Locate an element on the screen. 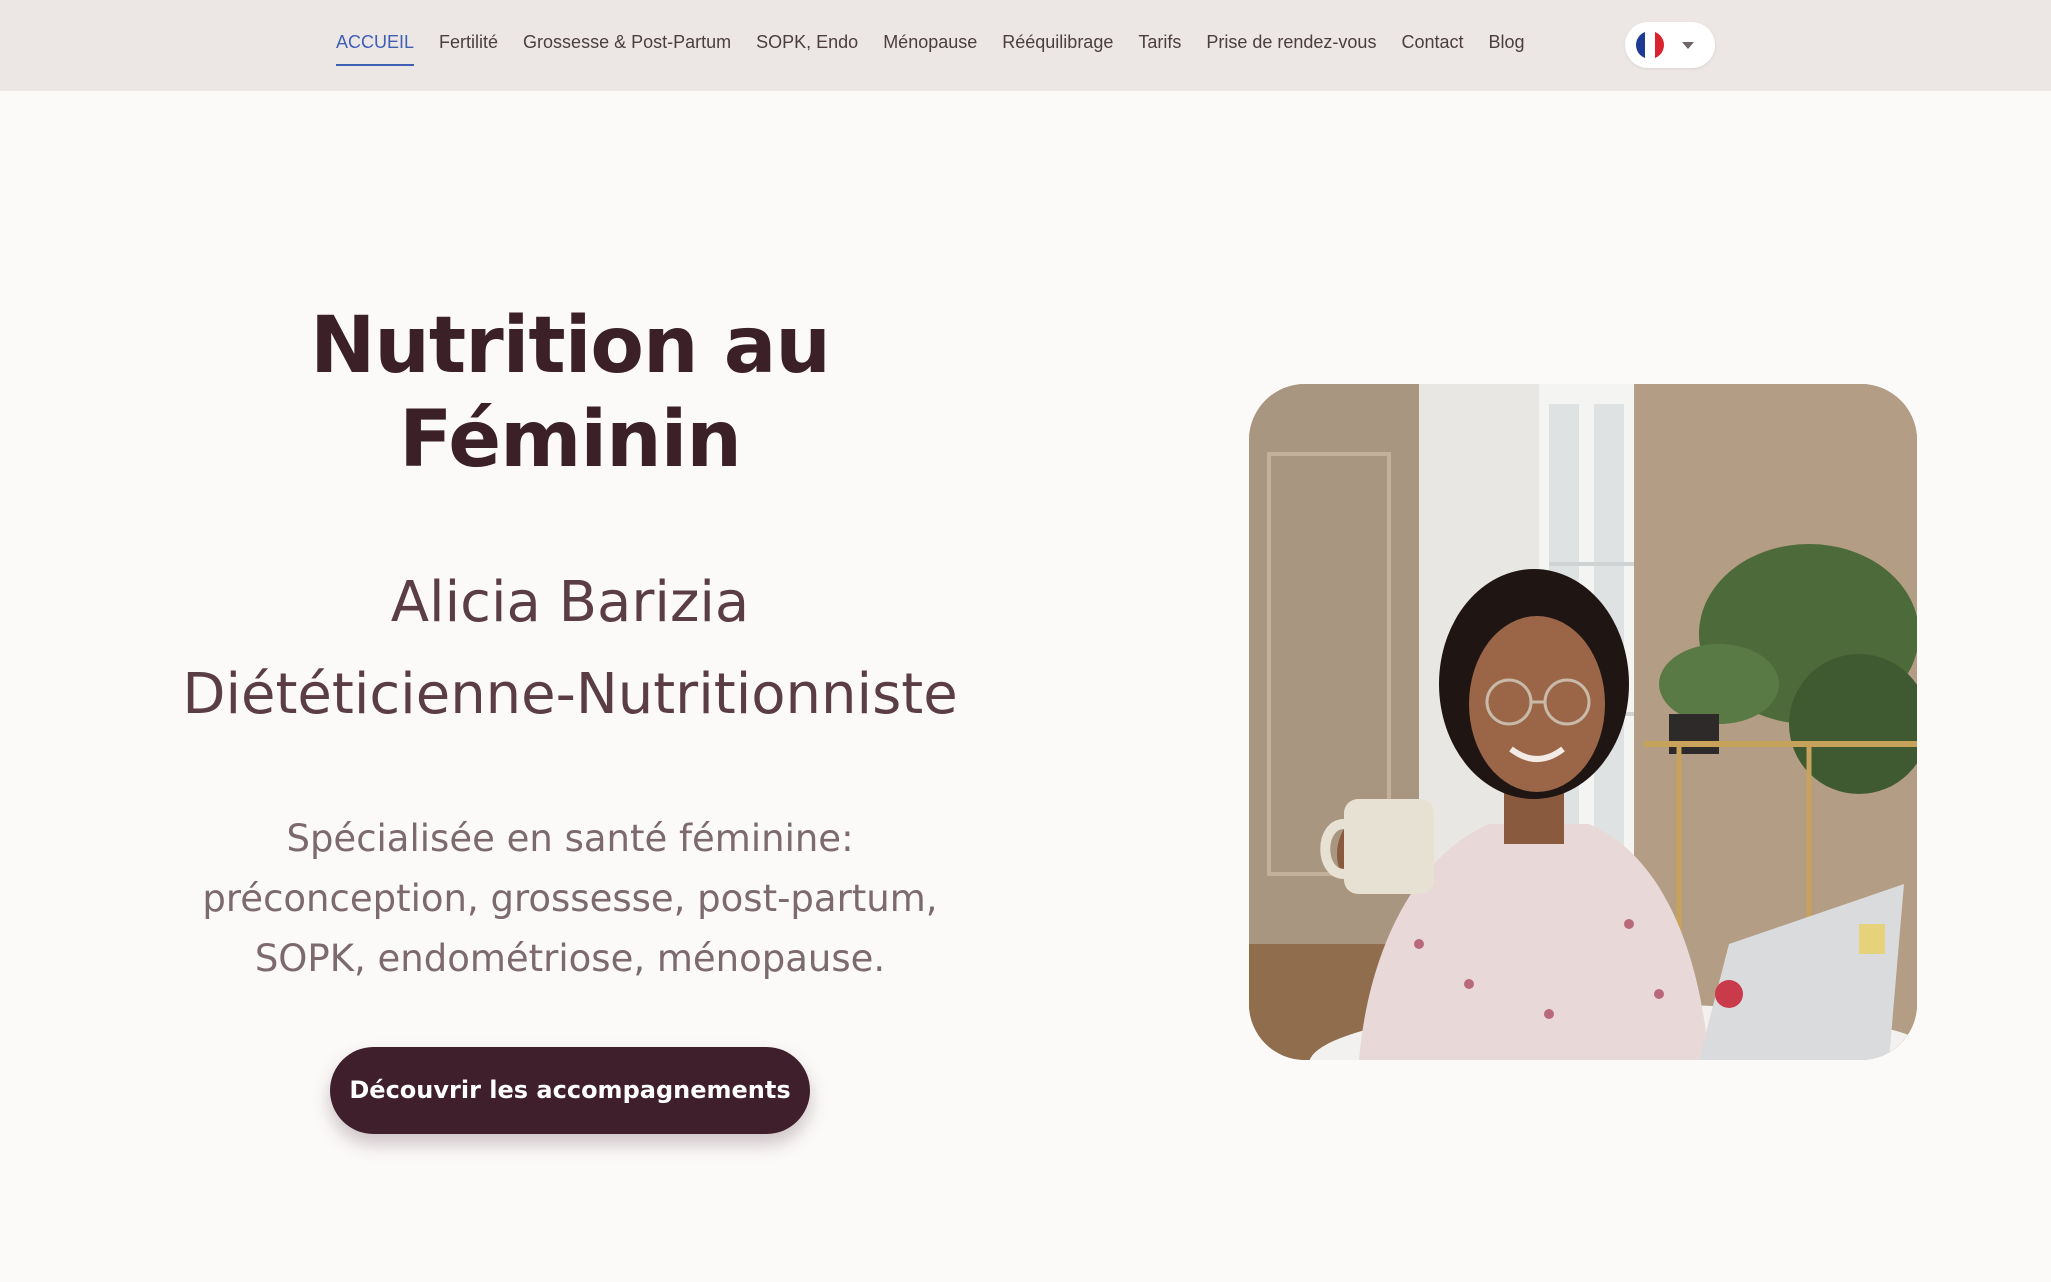  nav-item-fertilite: Fertilité is located at coordinates (468, 46).